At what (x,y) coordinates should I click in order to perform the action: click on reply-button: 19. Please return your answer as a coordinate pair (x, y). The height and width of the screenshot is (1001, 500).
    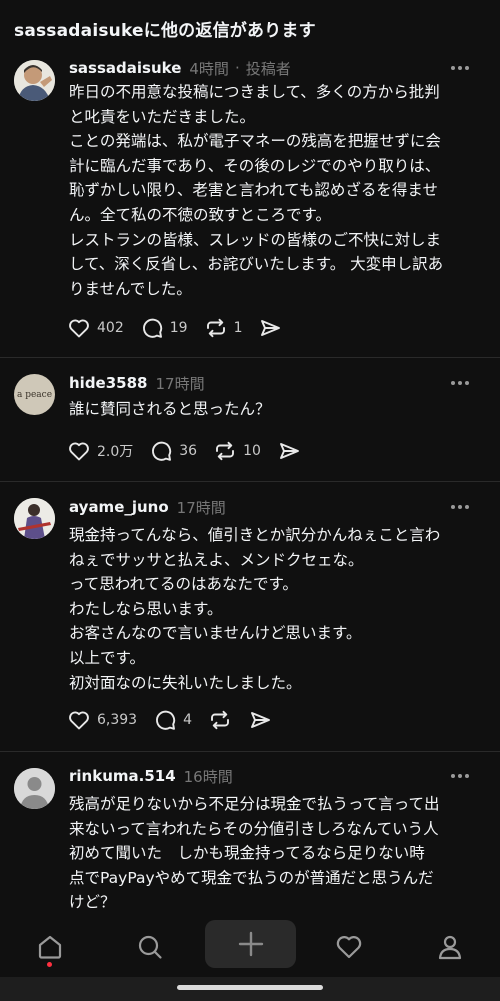
    Looking at the image, I should click on (164, 328).